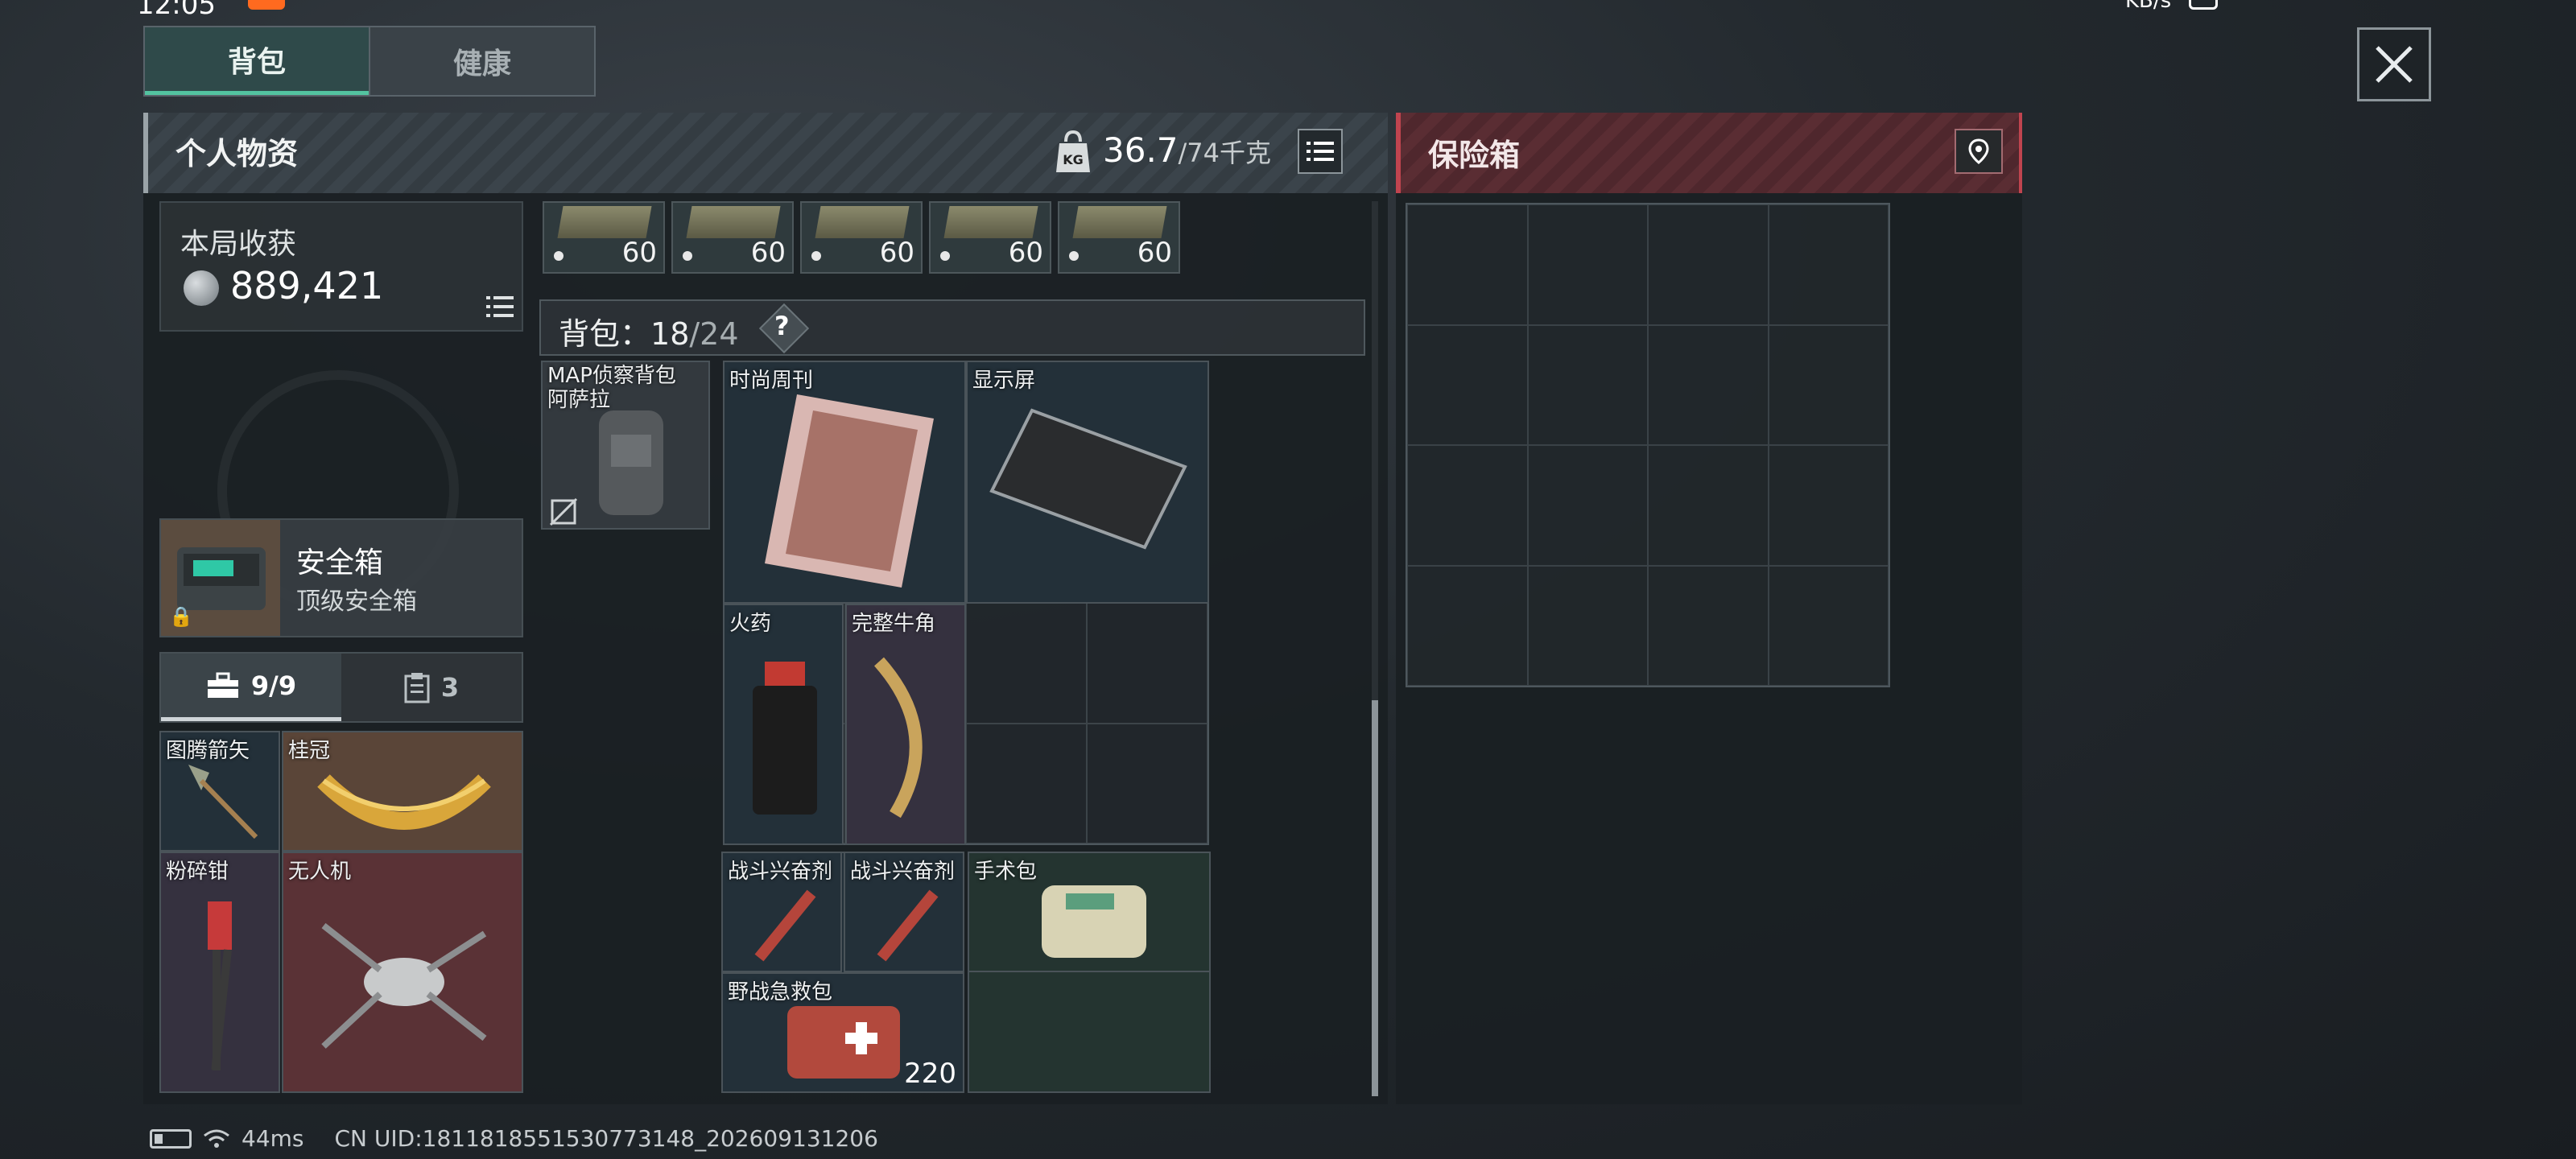 The image size is (2576, 1159). What do you see at coordinates (404, 802) in the screenshot?
I see `crown-icon` at bounding box center [404, 802].